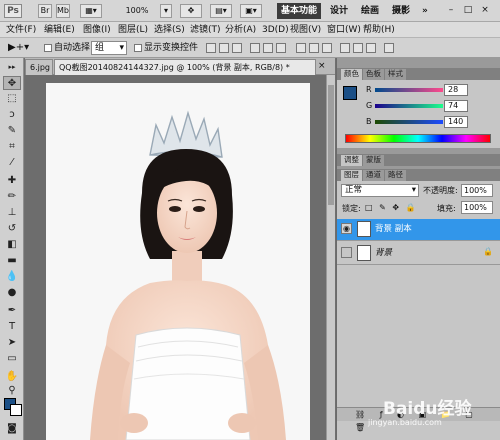 The width and height of the screenshot is (500, 440). What do you see at coordinates (12, 131) in the screenshot?
I see `quick-select-tool-icon: ✎` at bounding box center [12, 131].